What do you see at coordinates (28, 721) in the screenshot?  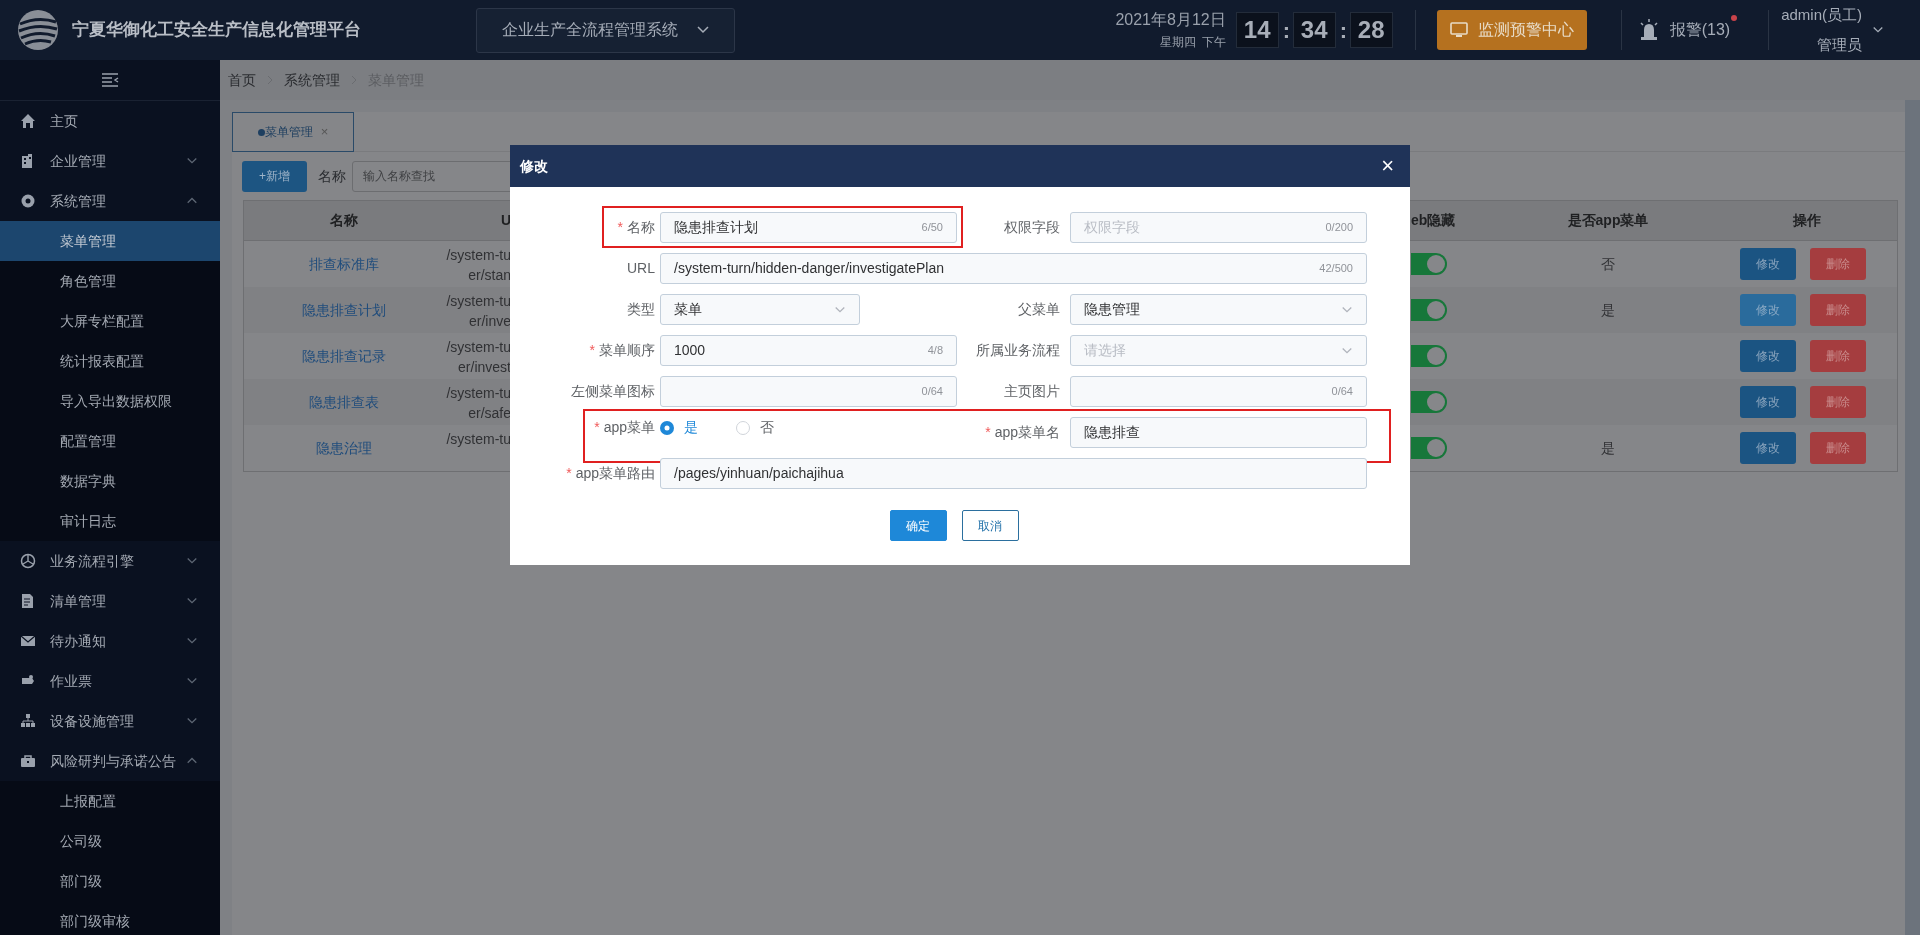 I see `hierarchy-icon` at bounding box center [28, 721].